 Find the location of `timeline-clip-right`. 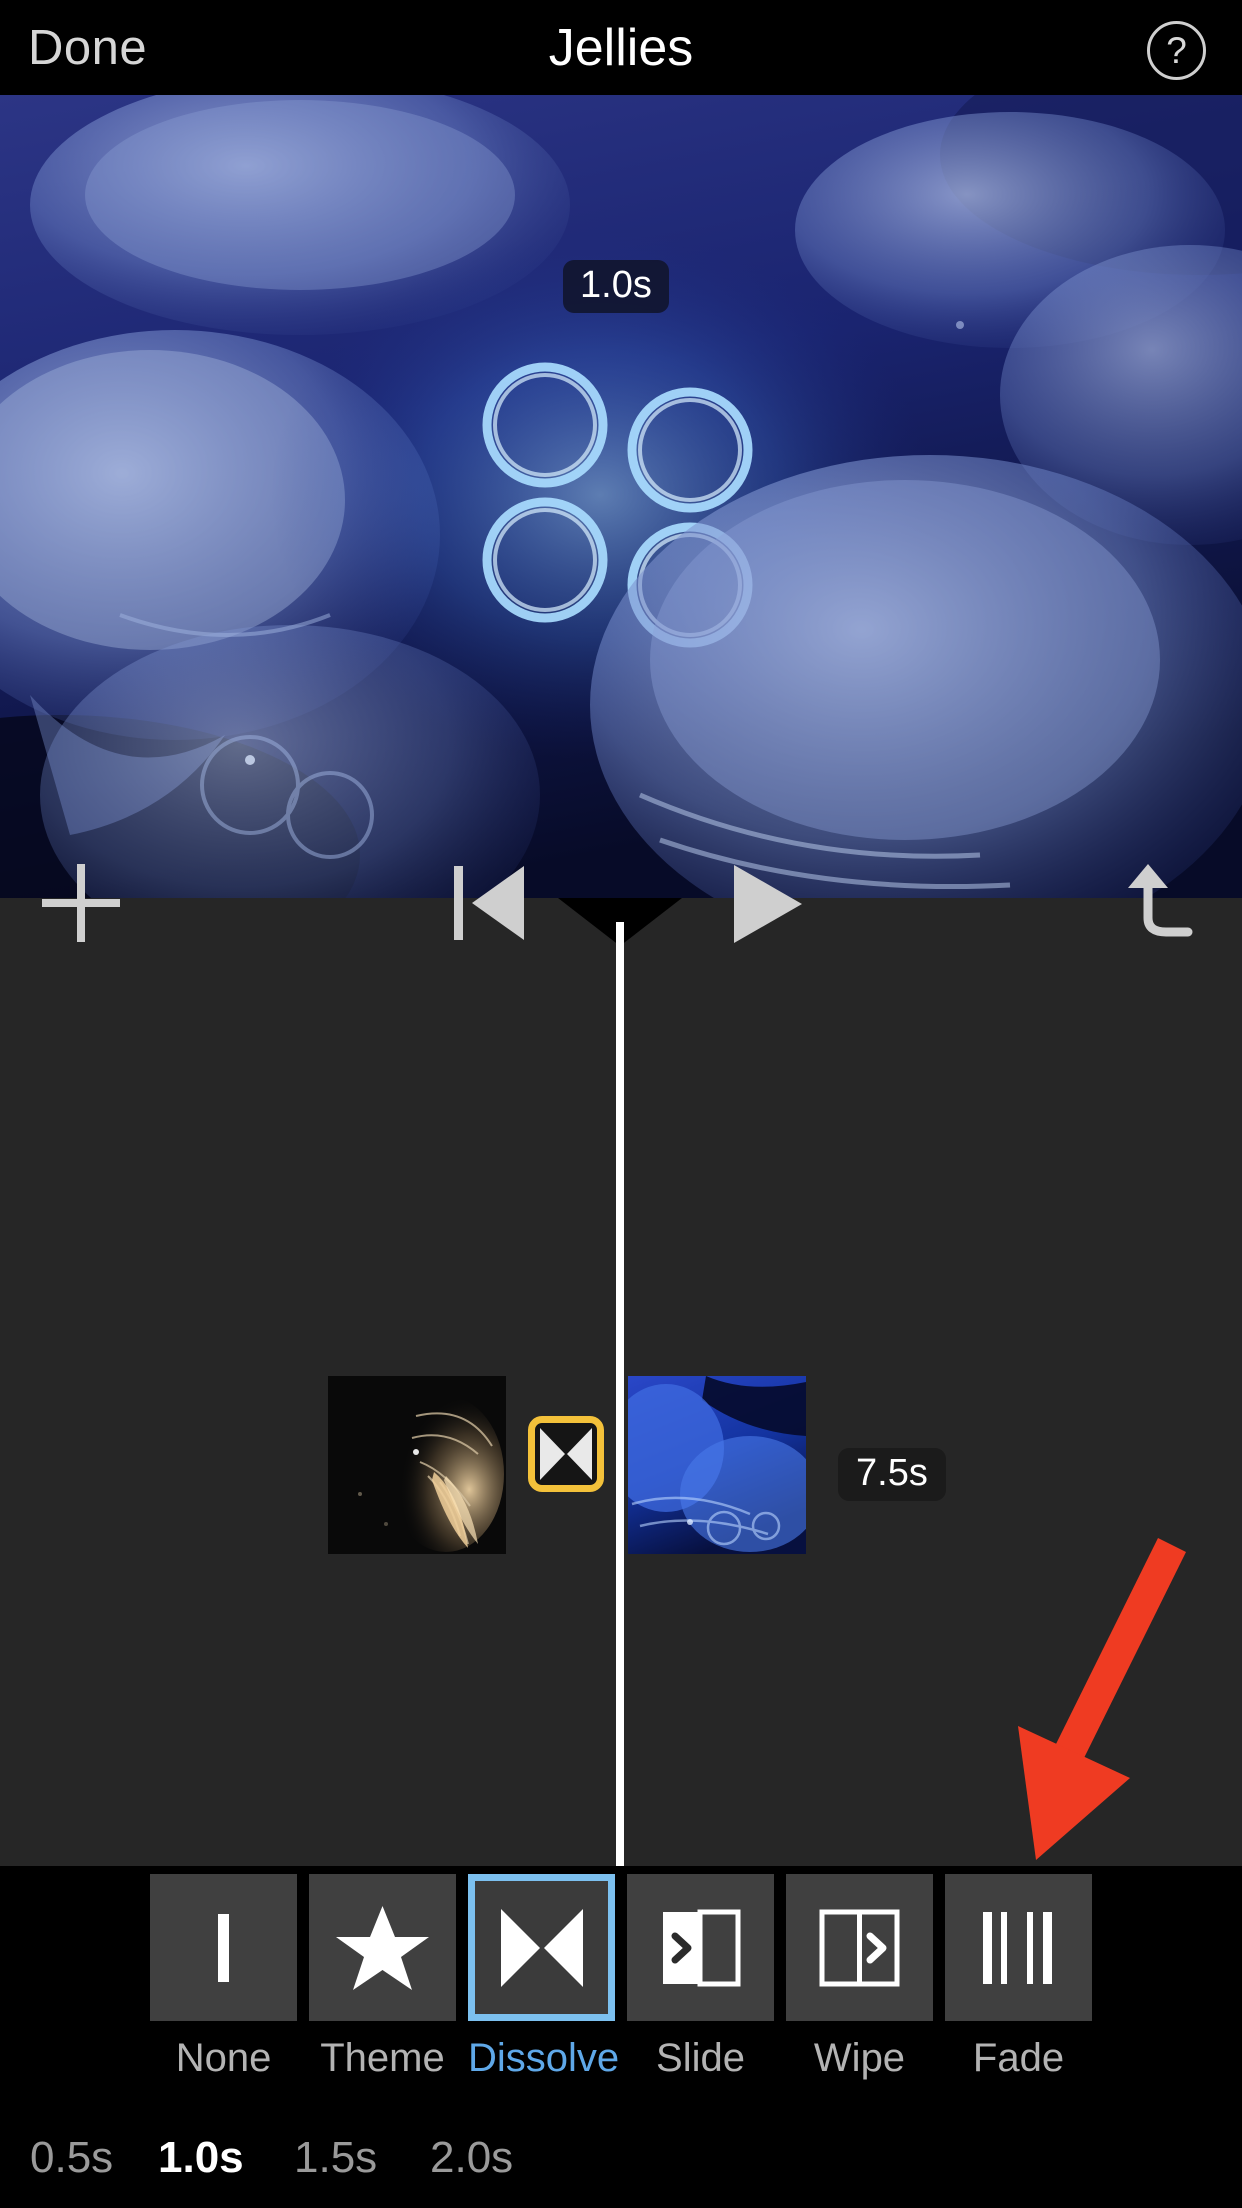

timeline-clip-right is located at coordinates (717, 1465).